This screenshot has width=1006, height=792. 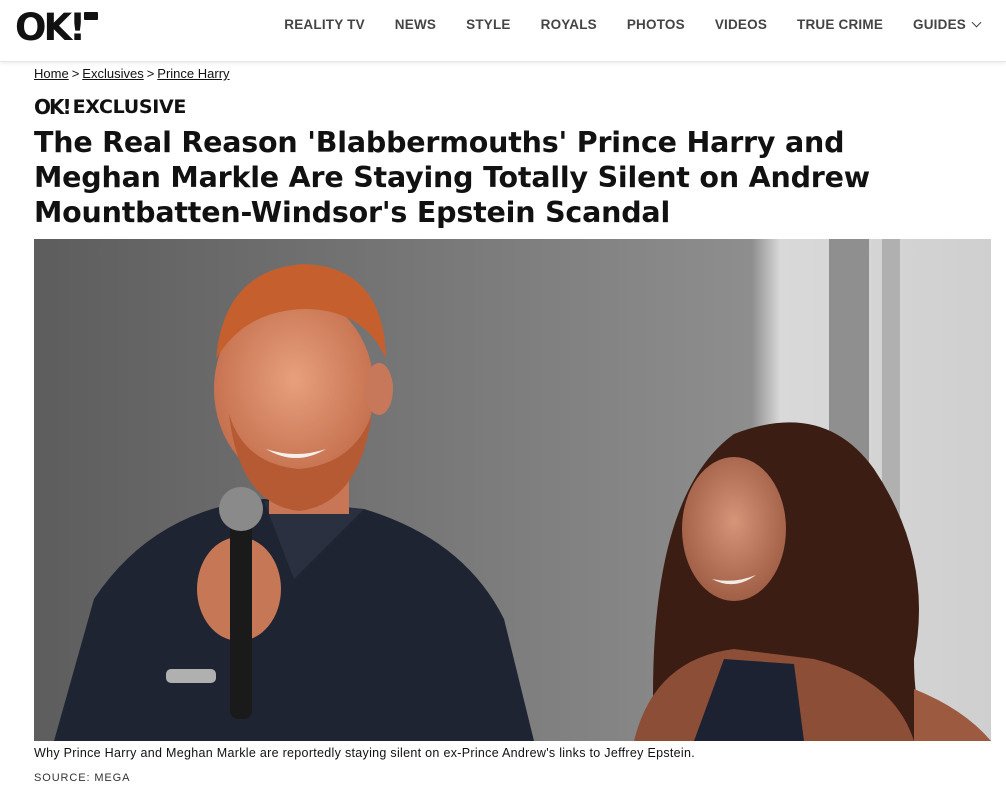 I want to click on nav-item-photos: PHOTOS, so click(x=656, y=24).